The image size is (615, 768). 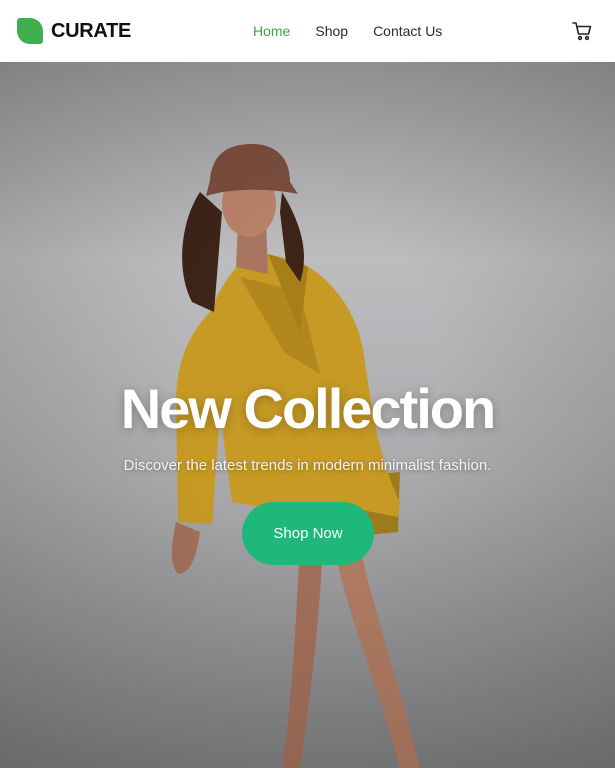 What do you see at coordinates (308, 408) in the screenshot?
I see `hero-title: New Collection` at bounding box center [308, 408].